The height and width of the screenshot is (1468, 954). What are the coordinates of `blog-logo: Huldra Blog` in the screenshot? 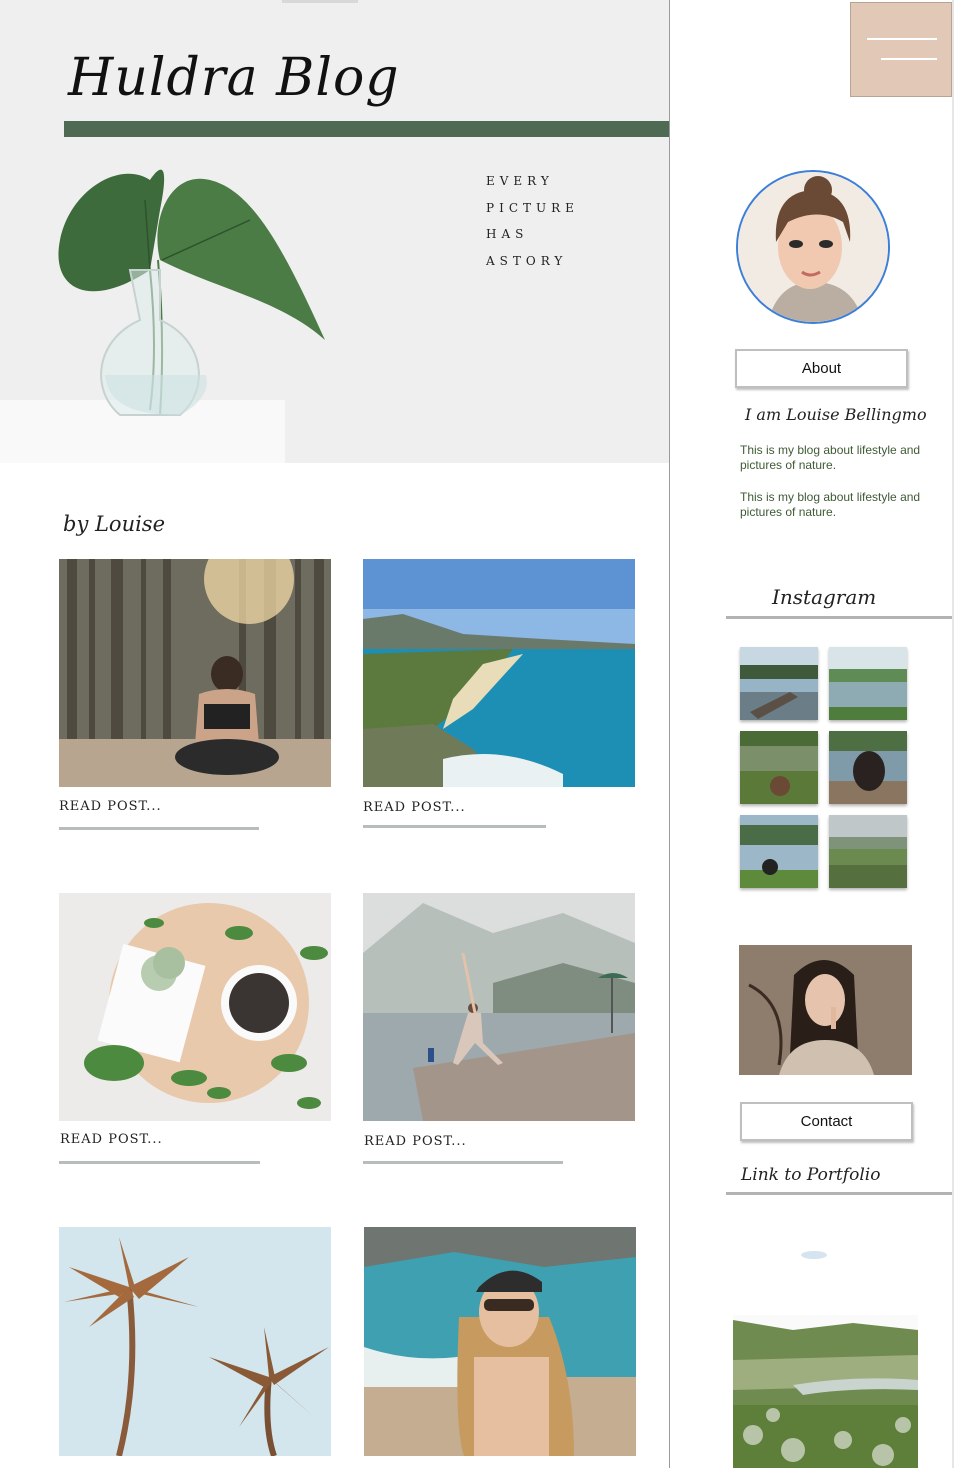 It's located at (234, 78).